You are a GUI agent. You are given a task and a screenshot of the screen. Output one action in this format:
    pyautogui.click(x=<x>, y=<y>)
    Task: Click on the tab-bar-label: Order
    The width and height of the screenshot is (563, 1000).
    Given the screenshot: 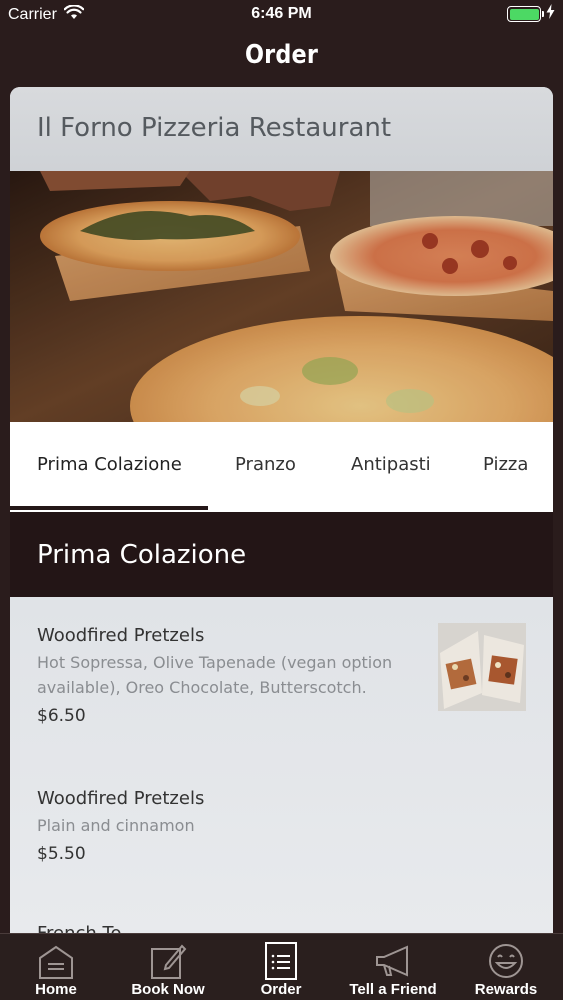 What is the action you would take?
    pyautogui.click(x=281, y=989)
    